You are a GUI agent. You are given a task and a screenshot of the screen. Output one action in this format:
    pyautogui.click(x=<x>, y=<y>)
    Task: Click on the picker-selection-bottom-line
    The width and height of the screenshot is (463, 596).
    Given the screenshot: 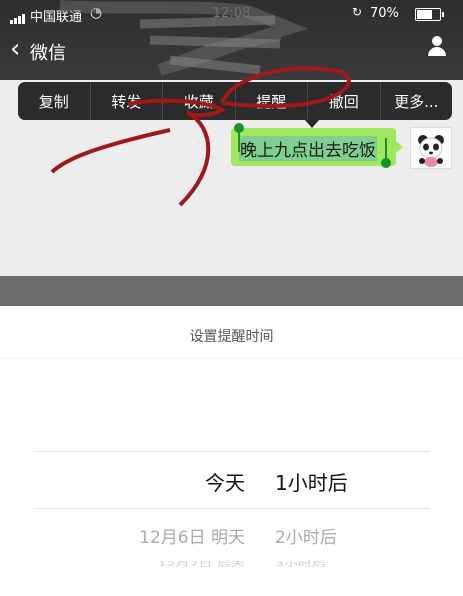 What is the action you would take?
    pyautogui.click(x=232, y=508)
    